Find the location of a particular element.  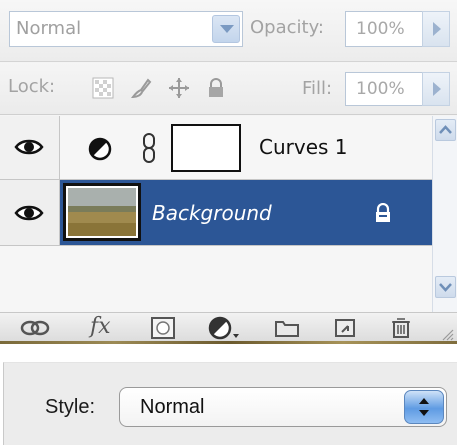

layers-toolbar: fx is located at coordinates (228, 327).